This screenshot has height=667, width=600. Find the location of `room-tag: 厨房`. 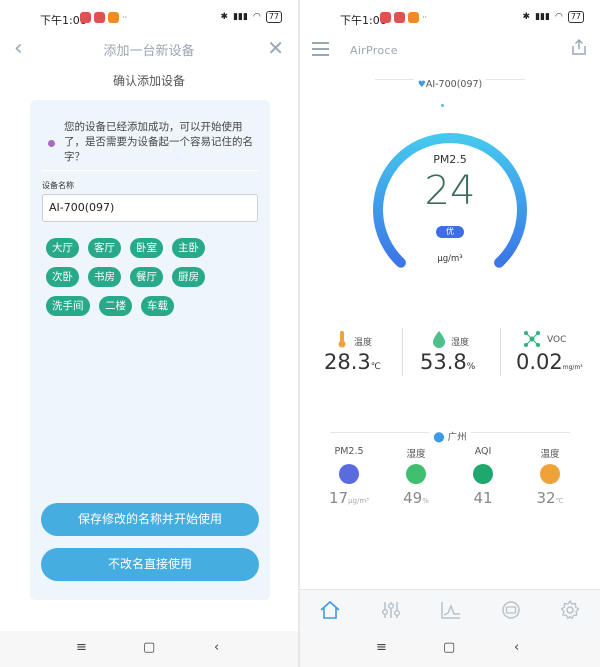

room-tag: 厨房 is located at coordinates (188, 277).